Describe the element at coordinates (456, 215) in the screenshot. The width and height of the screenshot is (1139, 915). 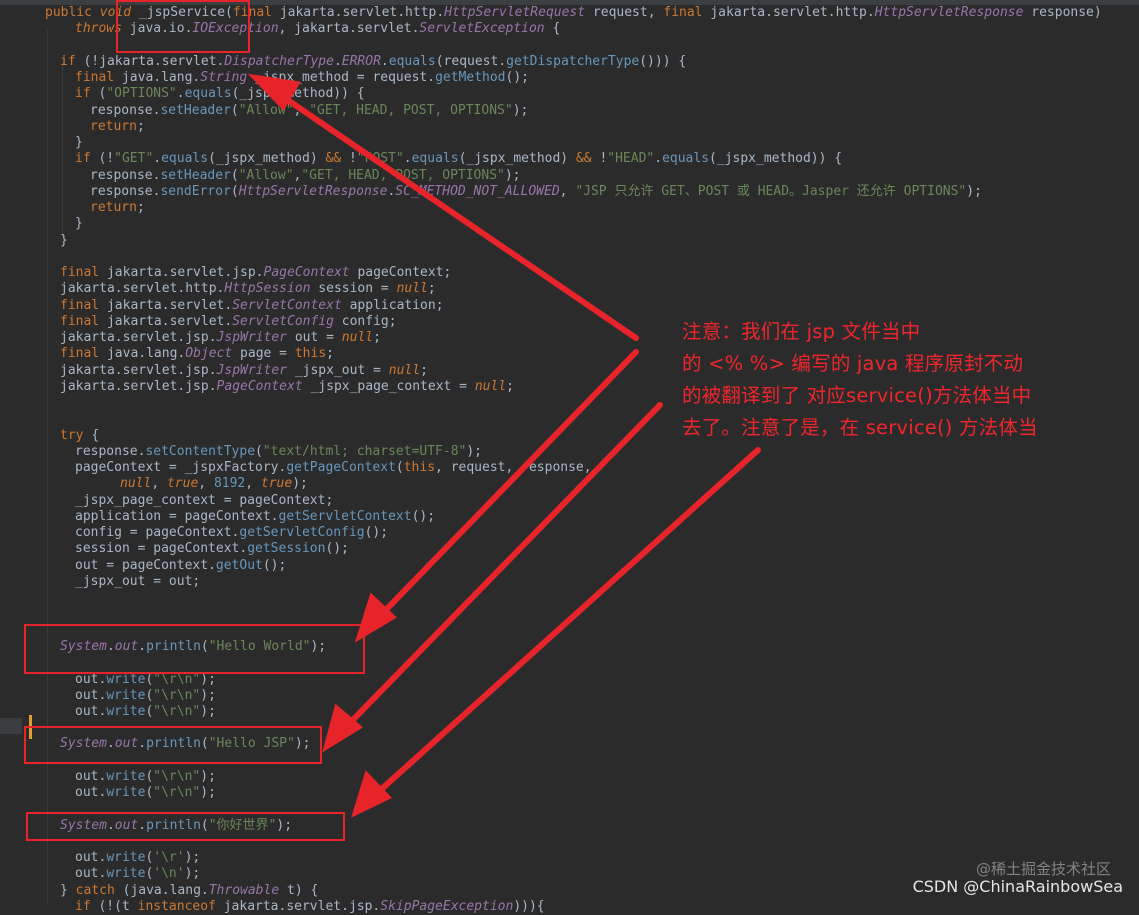
I see `arrow-to-service-method` at that location.